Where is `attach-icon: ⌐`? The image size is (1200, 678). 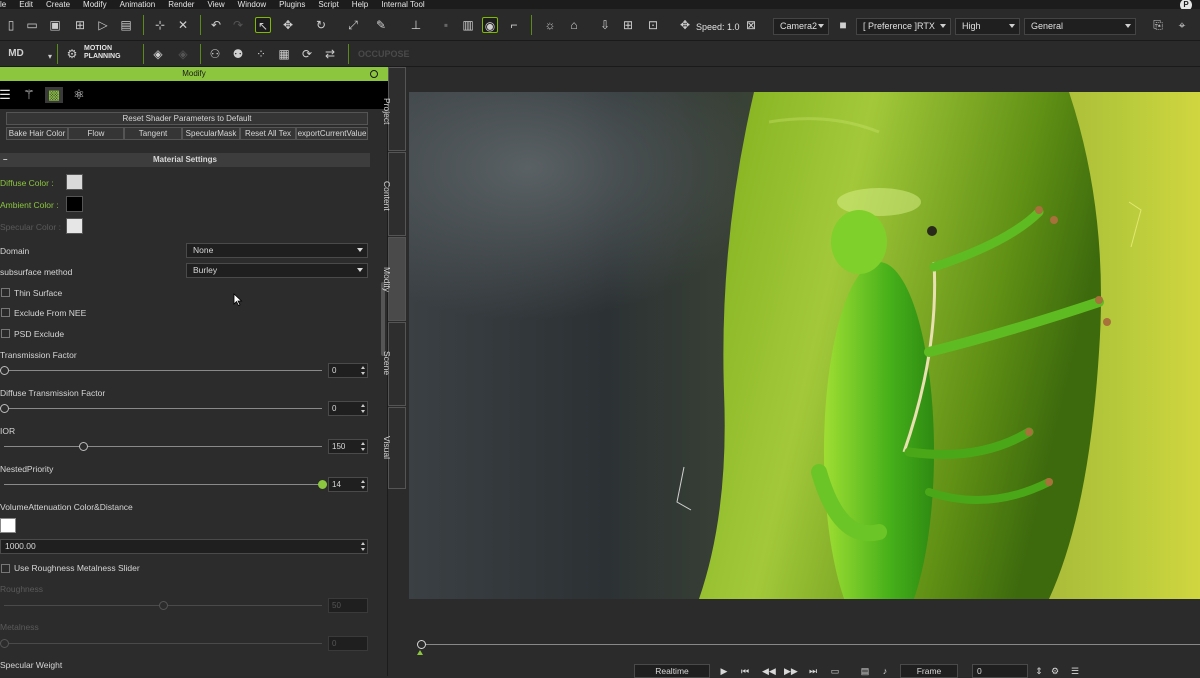 attach-icon: ⌐ is located at coordinates (514, 25).